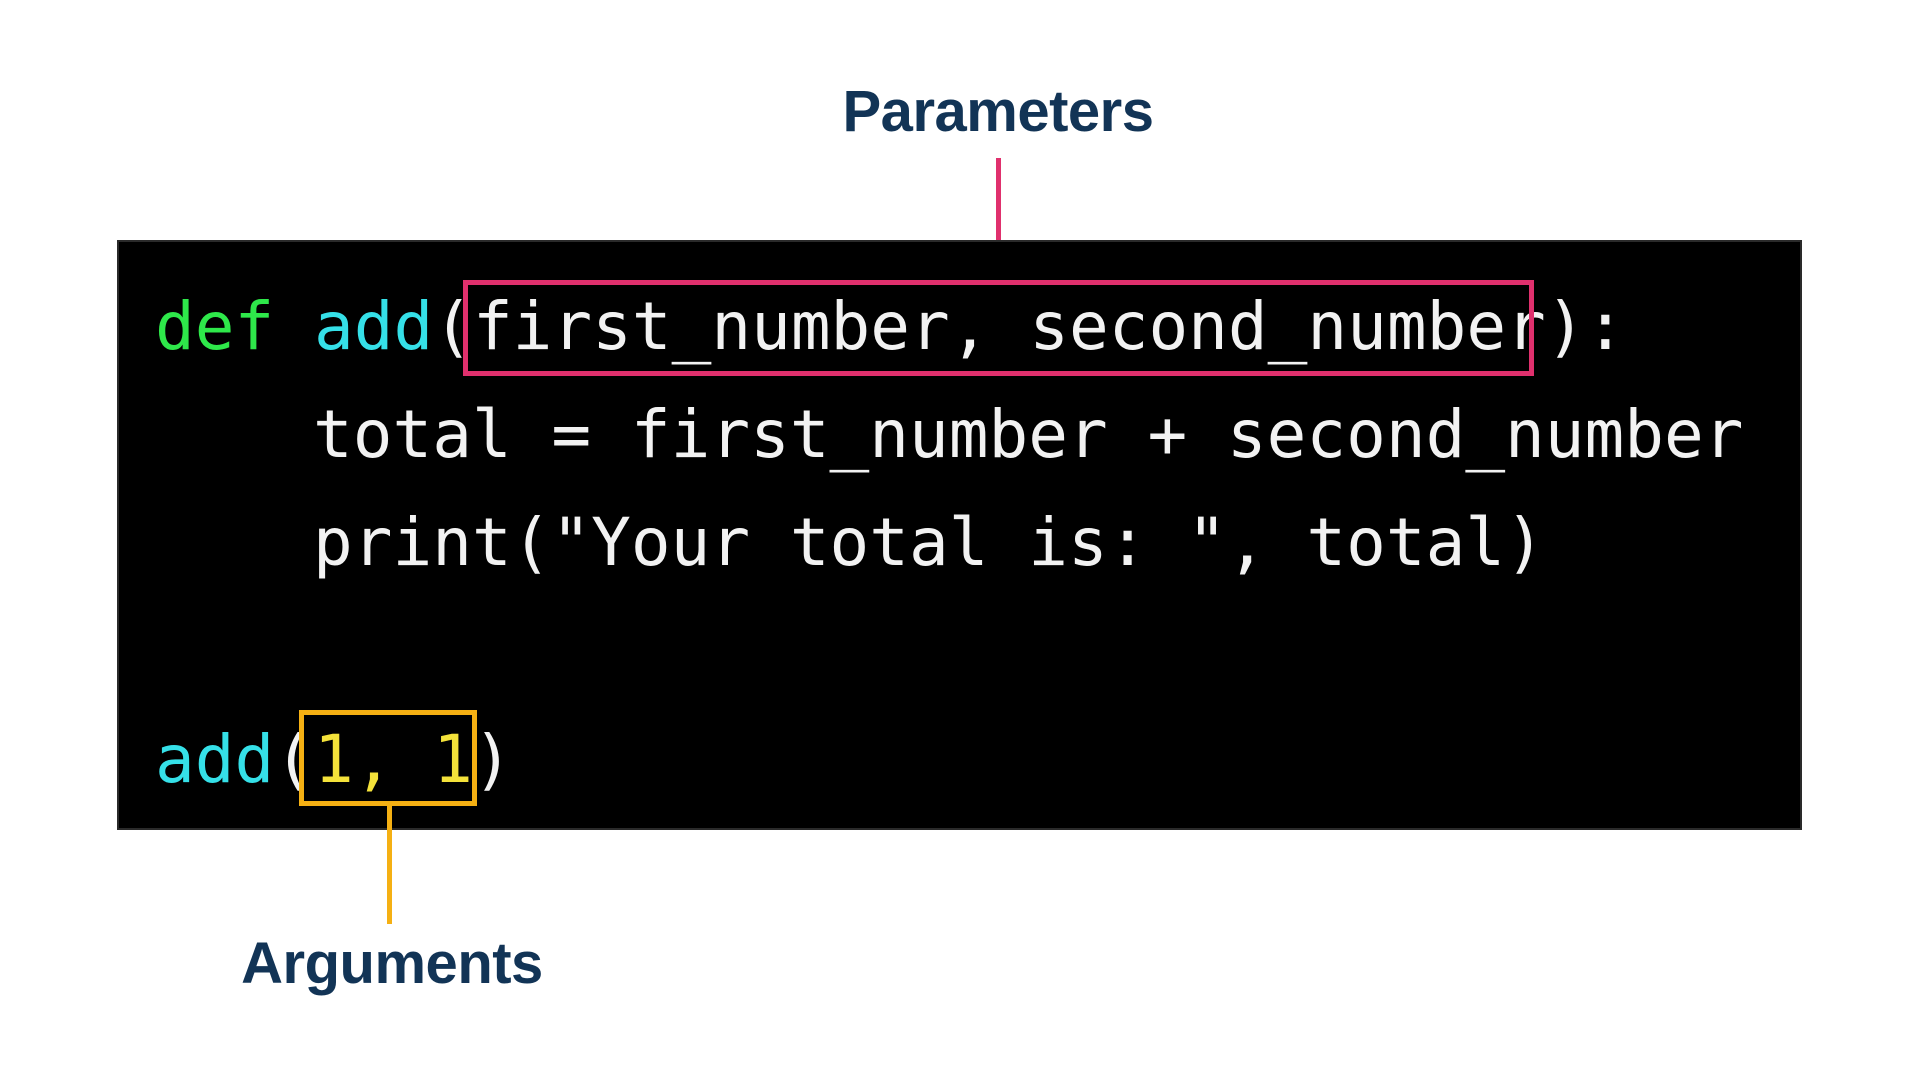  What do you see at coordinates (373, 326) in the screenshot?
I see `function-name: add` at bounding box center [373, 326].